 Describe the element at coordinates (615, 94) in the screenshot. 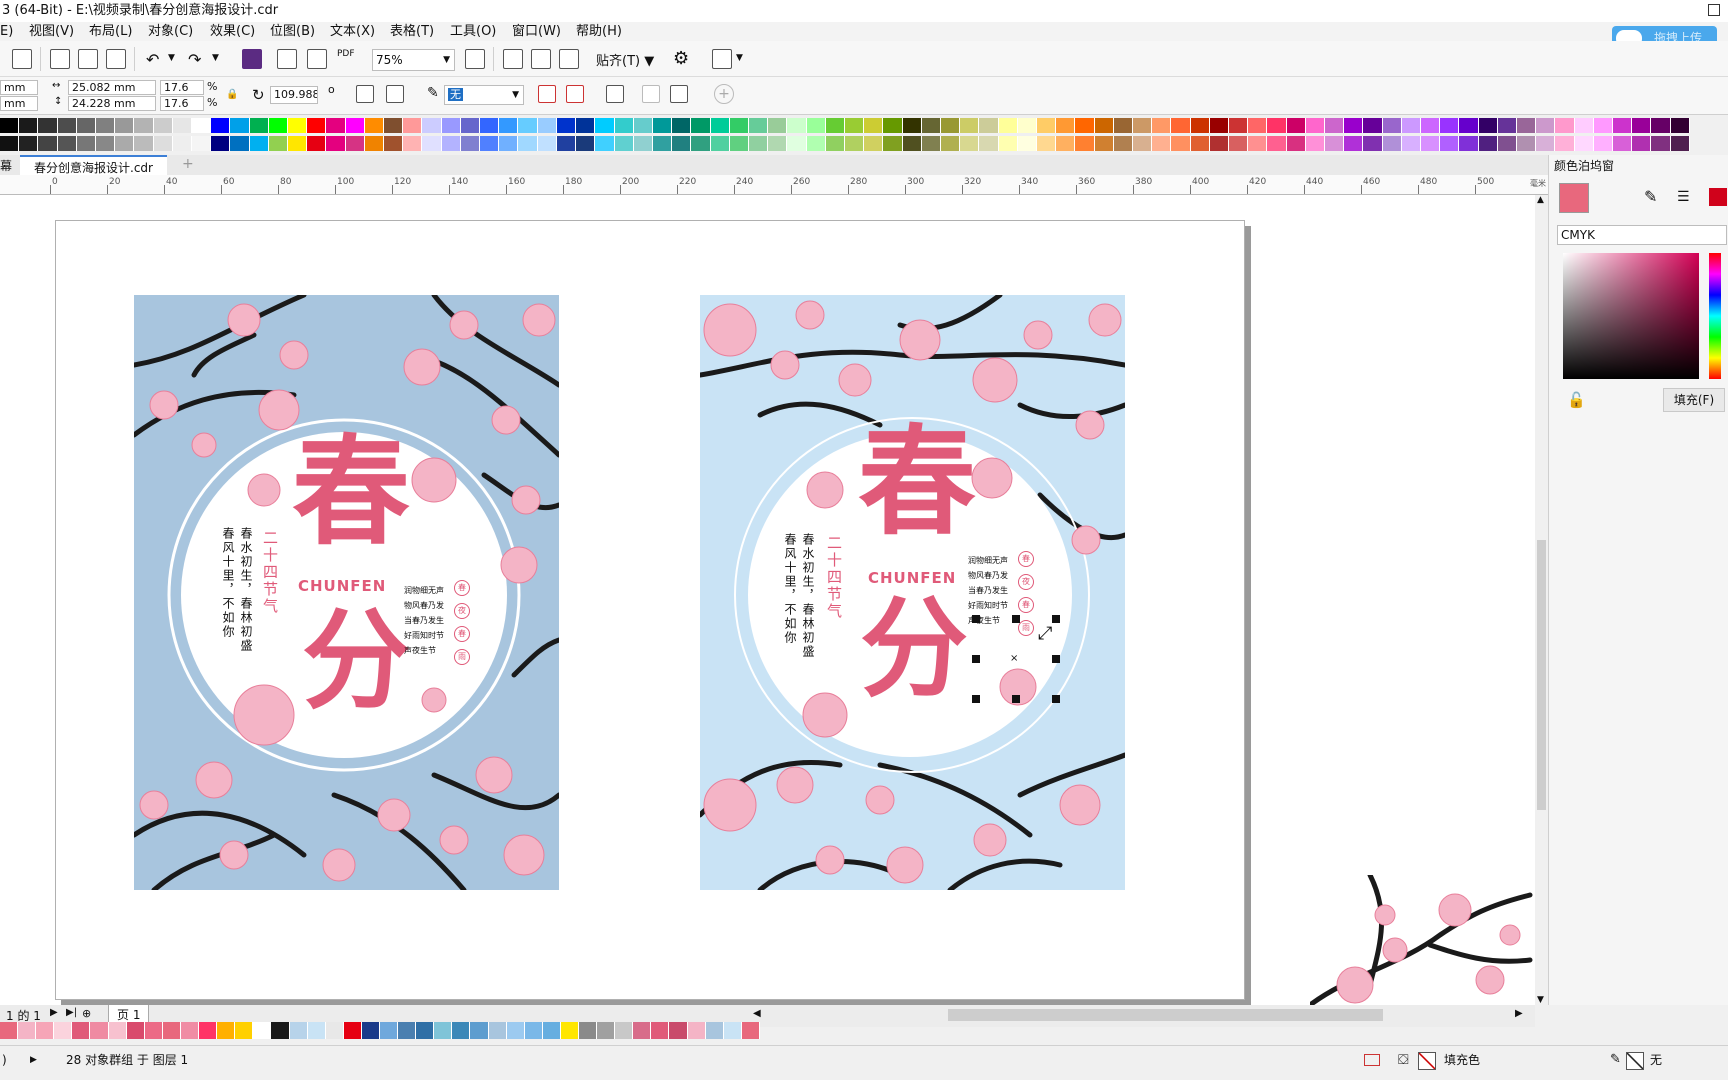

I see `align-distribute-icon` at that location.